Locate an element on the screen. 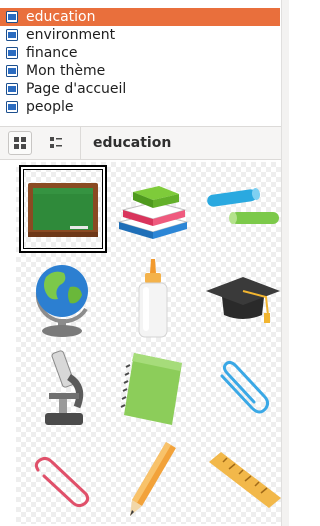 Image resolution: width=320 pixels, height=526 pixels. theme-item-label: environment is located at coordinates (71, 35).